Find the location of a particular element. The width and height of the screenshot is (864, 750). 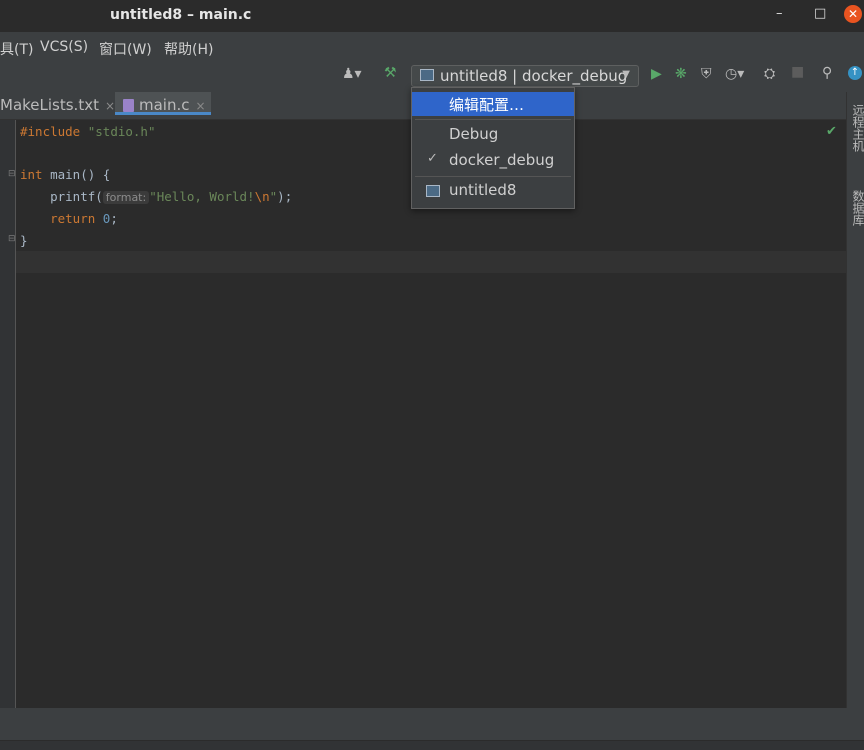

tab-main-c: main.c × is located at coordinates (163, 103).